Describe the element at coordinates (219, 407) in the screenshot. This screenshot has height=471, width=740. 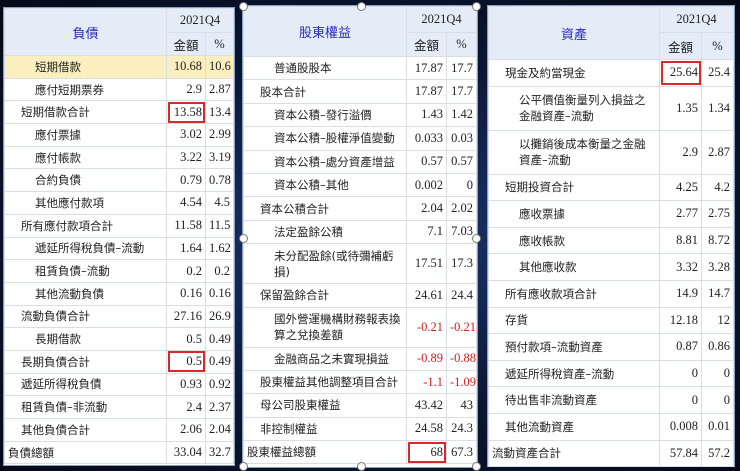
I see `pct-cell: 2.37` at that location.